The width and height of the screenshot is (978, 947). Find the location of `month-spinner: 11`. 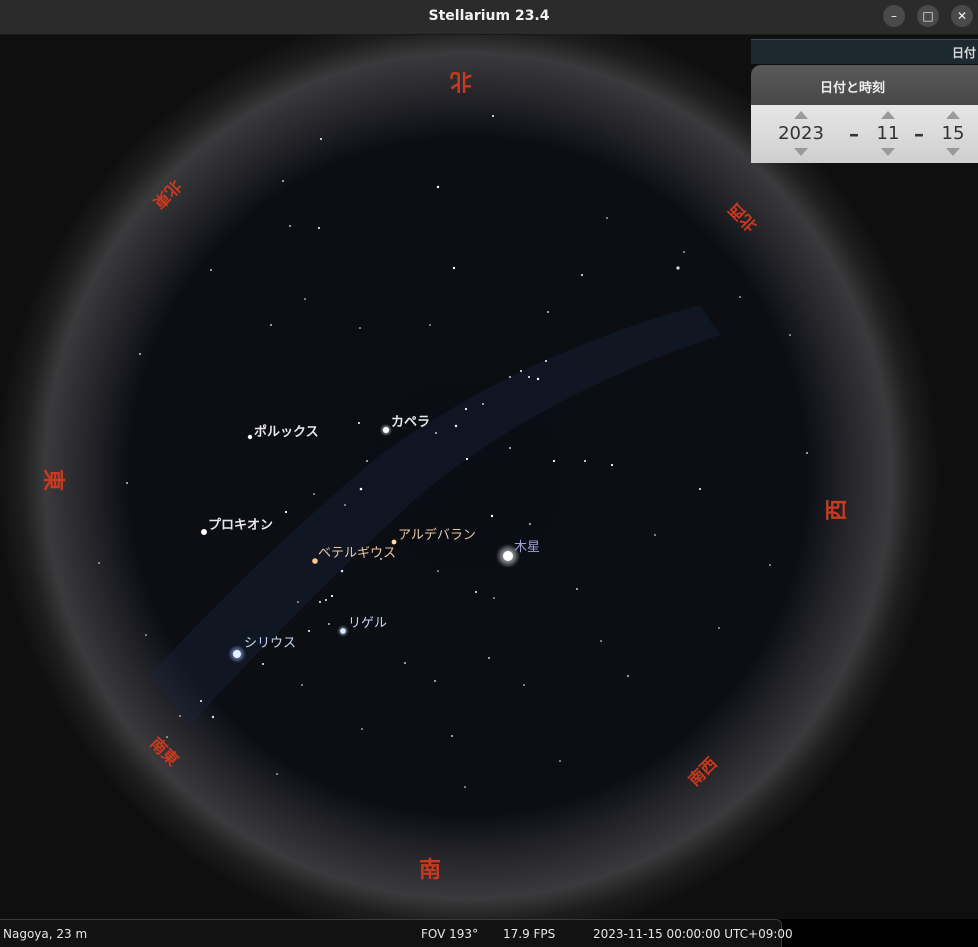

month-spinner: 11 is located at coordinates (888, 134).